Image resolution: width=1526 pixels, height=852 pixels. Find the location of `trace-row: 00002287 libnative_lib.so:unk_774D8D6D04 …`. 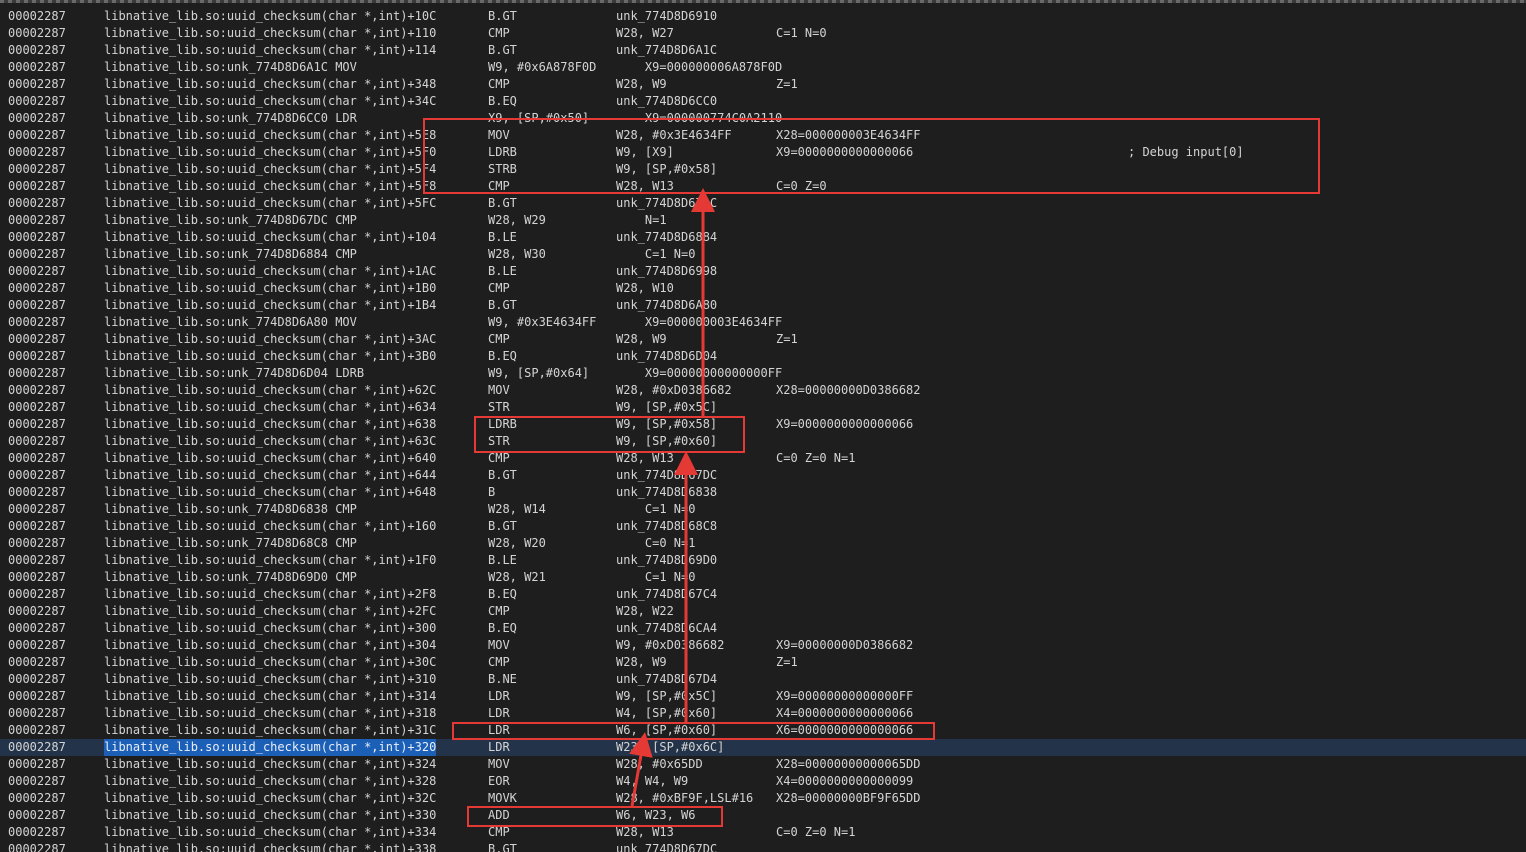

trace-row: 00002287 libnative_lib.so:unk_774D8D6D04 … is located at coordinates (763, 373).